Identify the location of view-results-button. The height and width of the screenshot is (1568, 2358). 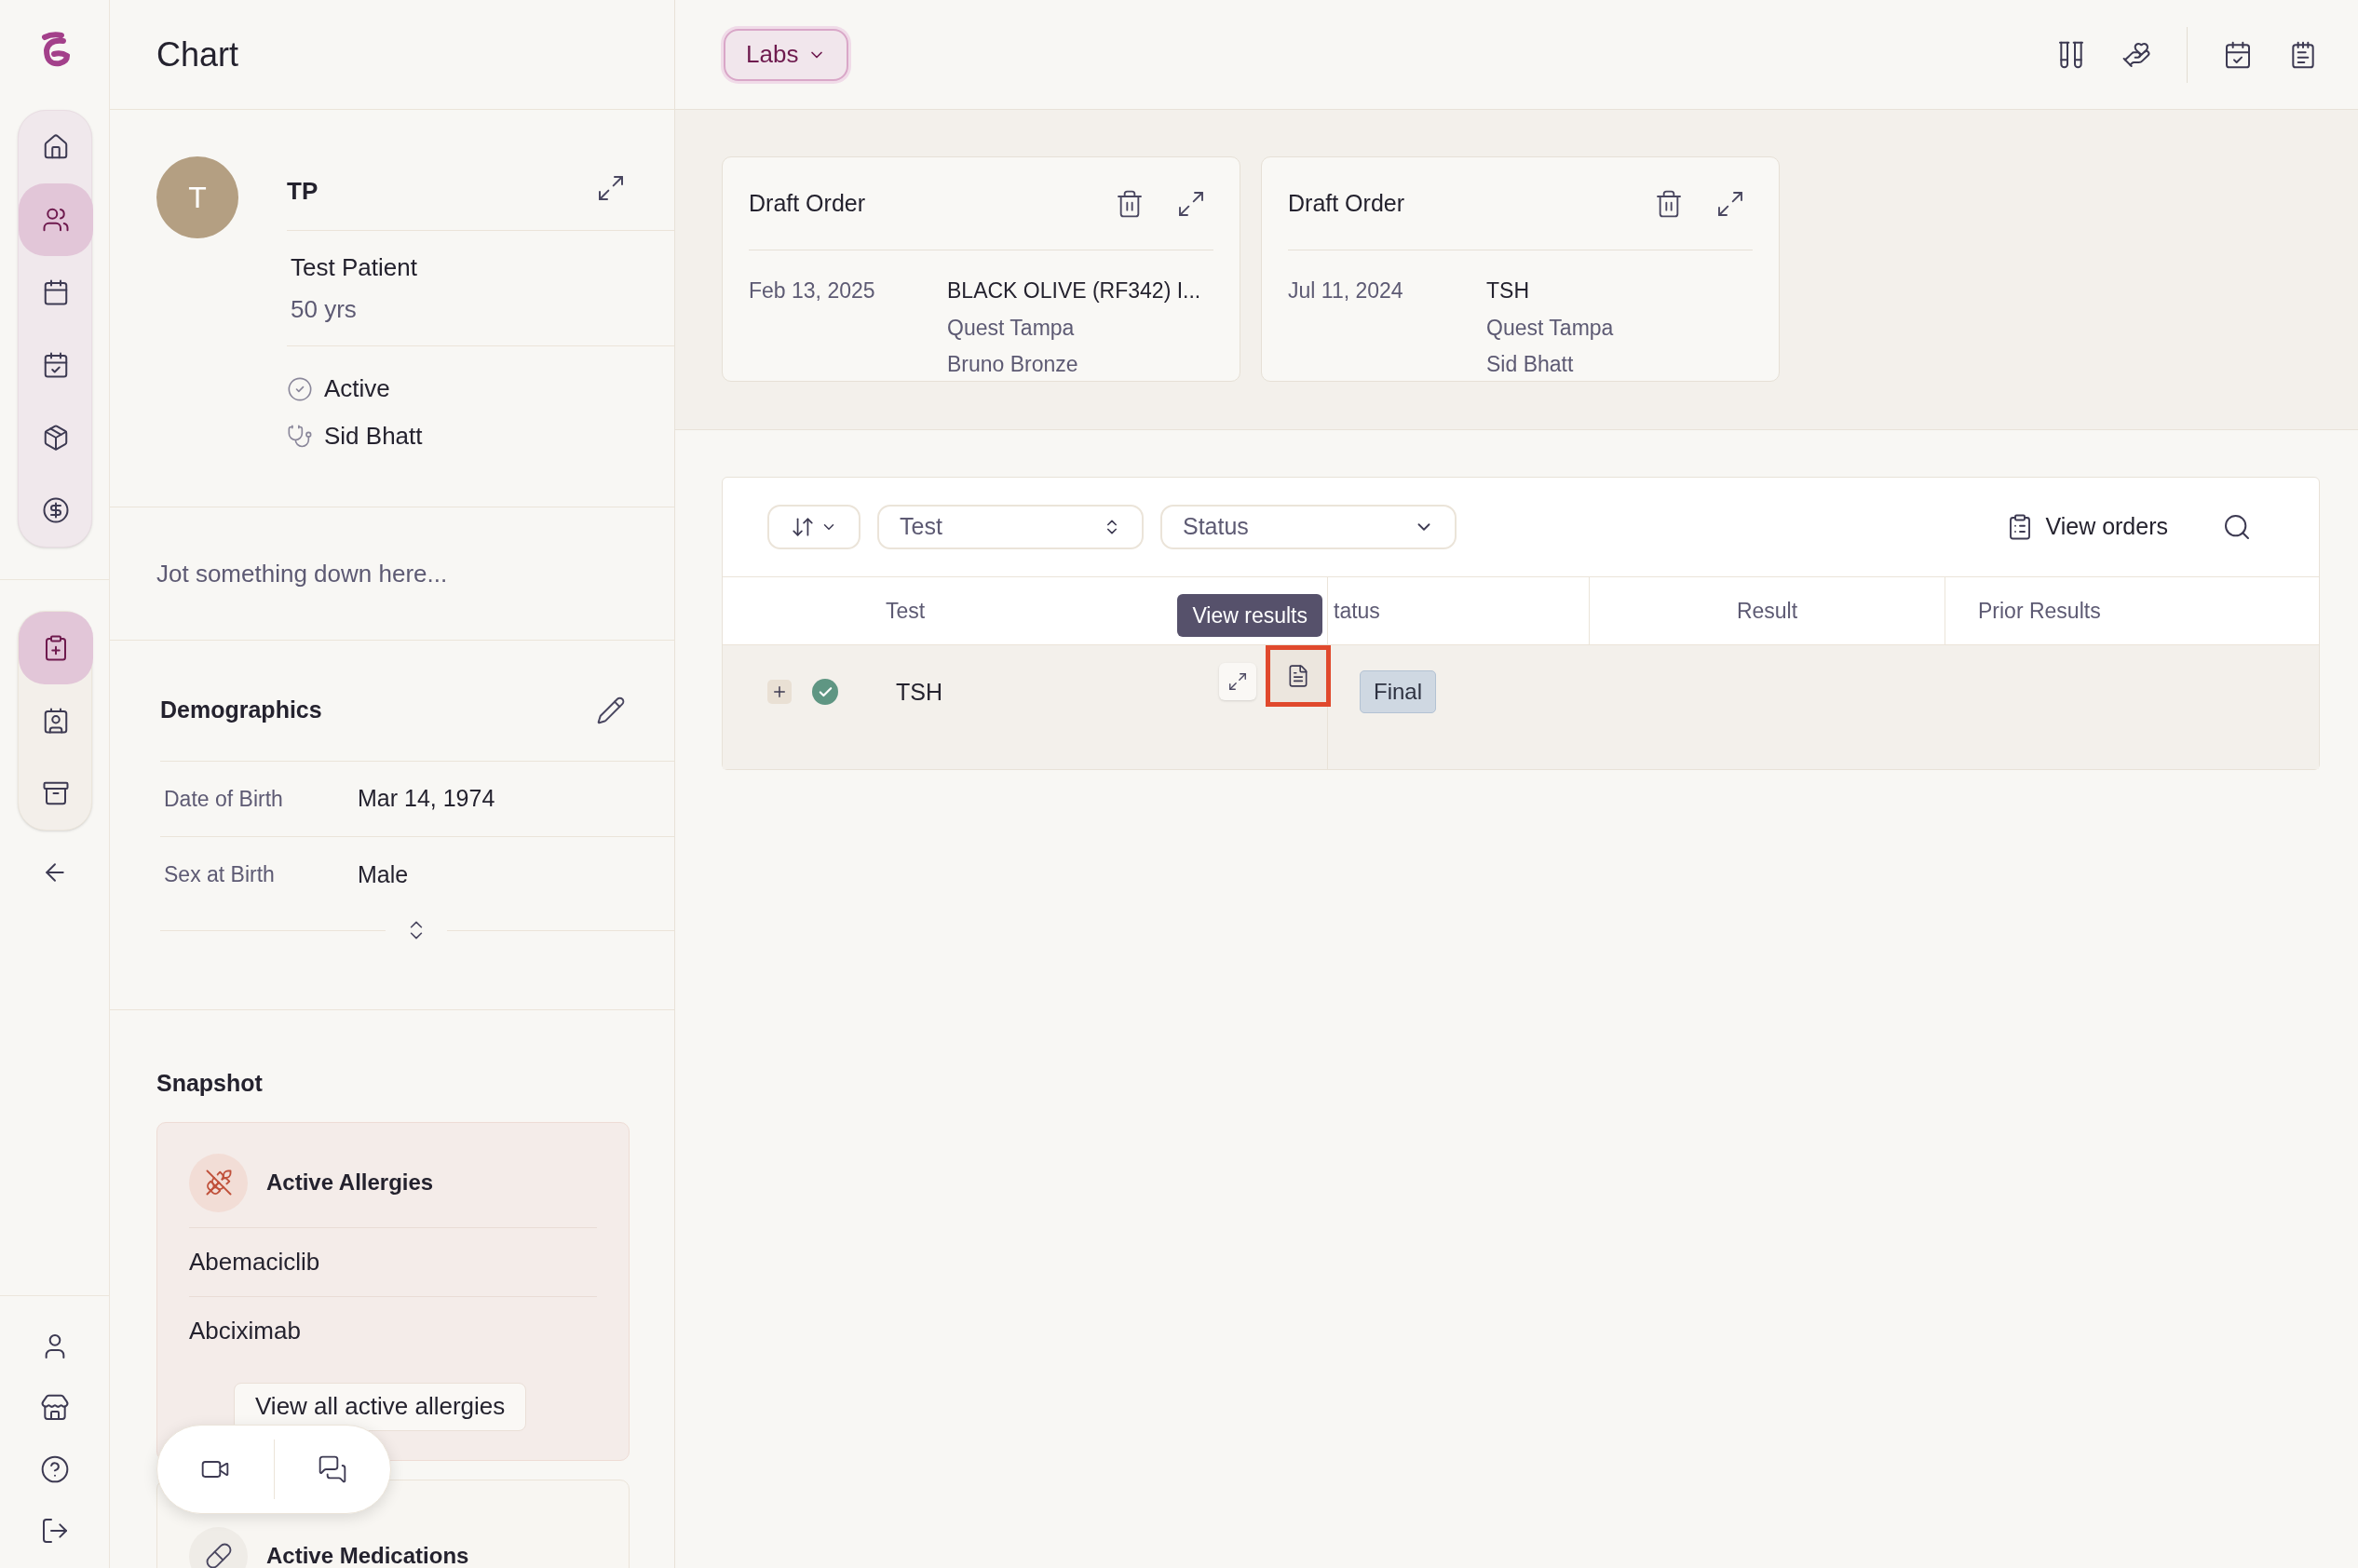
(1298, 676).